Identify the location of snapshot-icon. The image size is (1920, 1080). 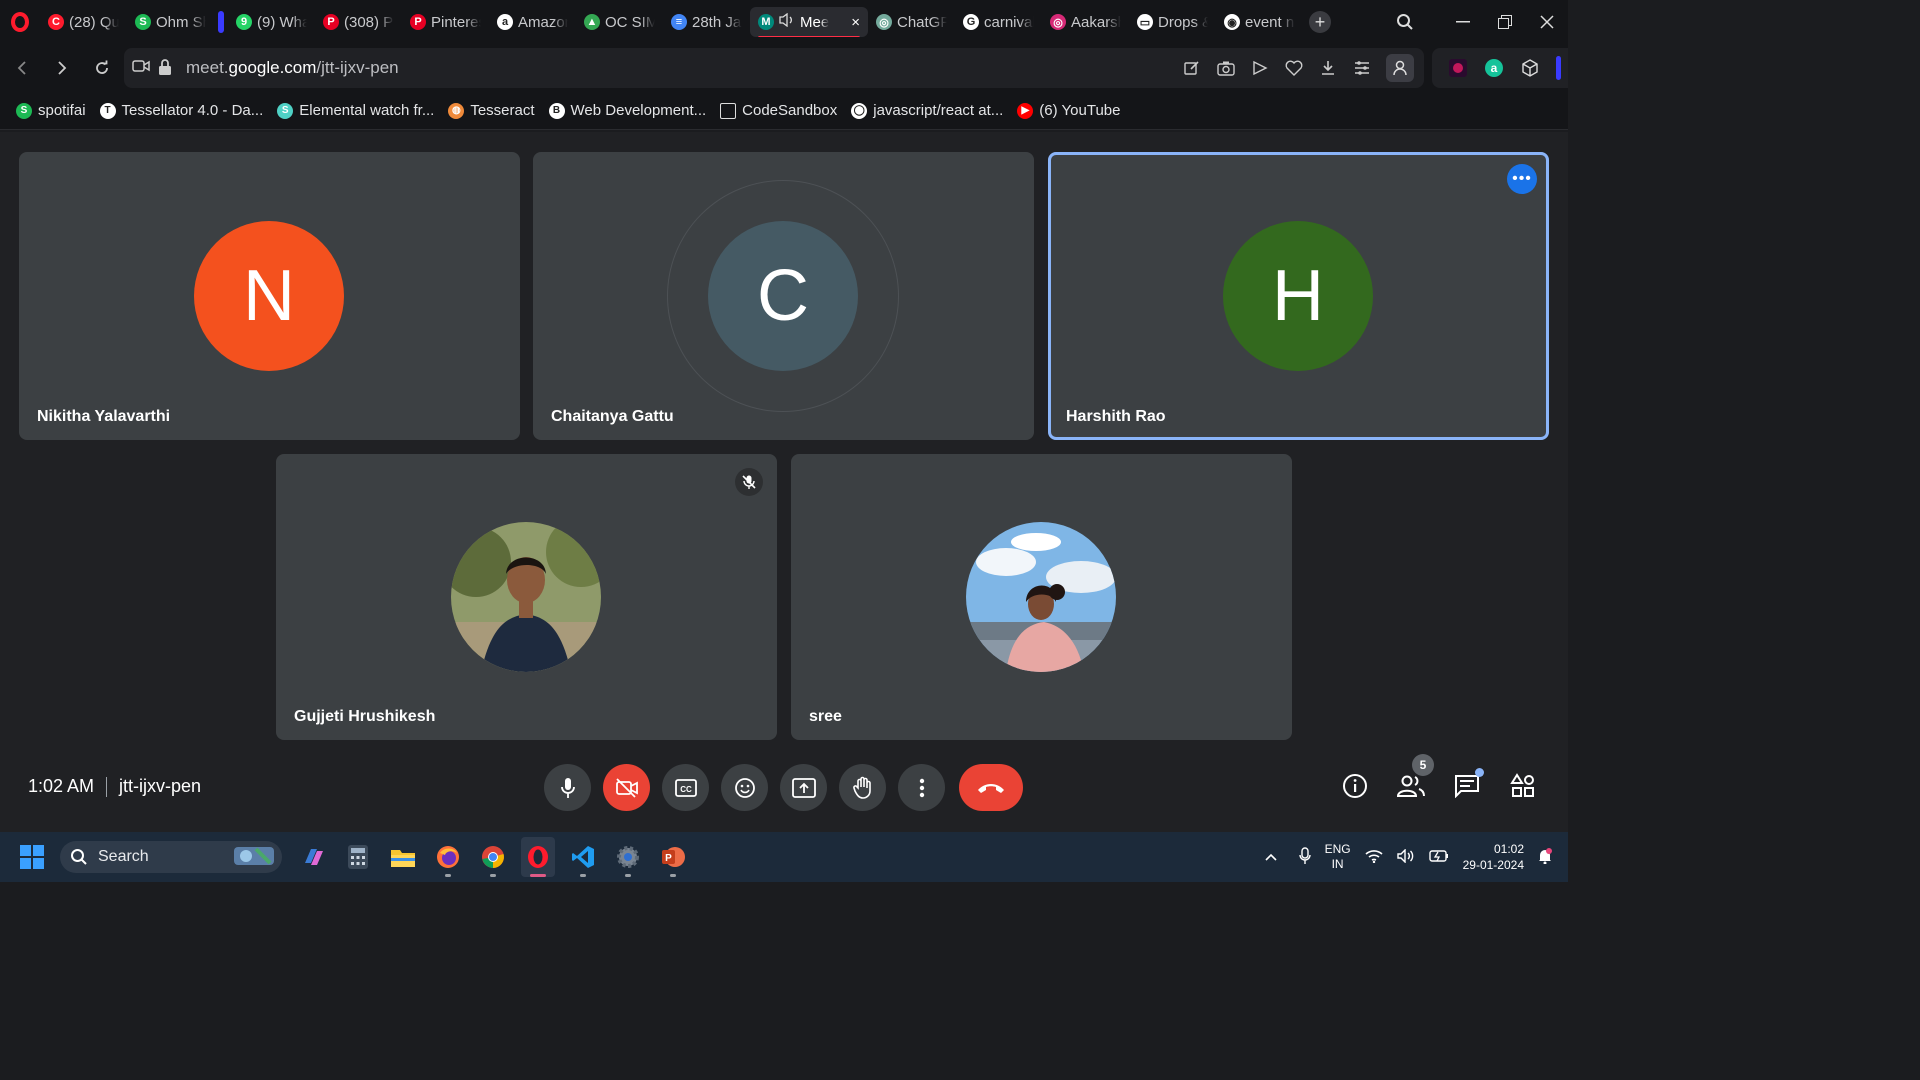
(1226, 68).